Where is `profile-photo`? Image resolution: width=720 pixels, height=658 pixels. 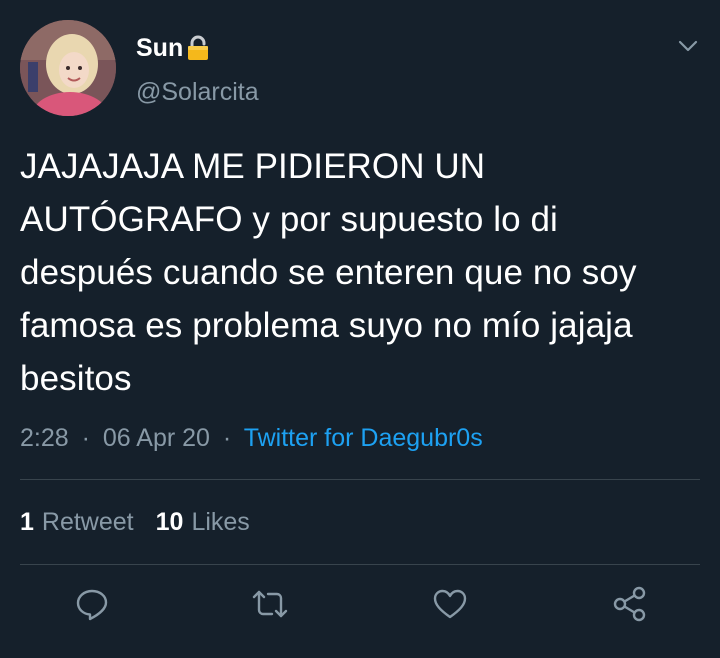
profile-photo is located at coordinates (68, 68).